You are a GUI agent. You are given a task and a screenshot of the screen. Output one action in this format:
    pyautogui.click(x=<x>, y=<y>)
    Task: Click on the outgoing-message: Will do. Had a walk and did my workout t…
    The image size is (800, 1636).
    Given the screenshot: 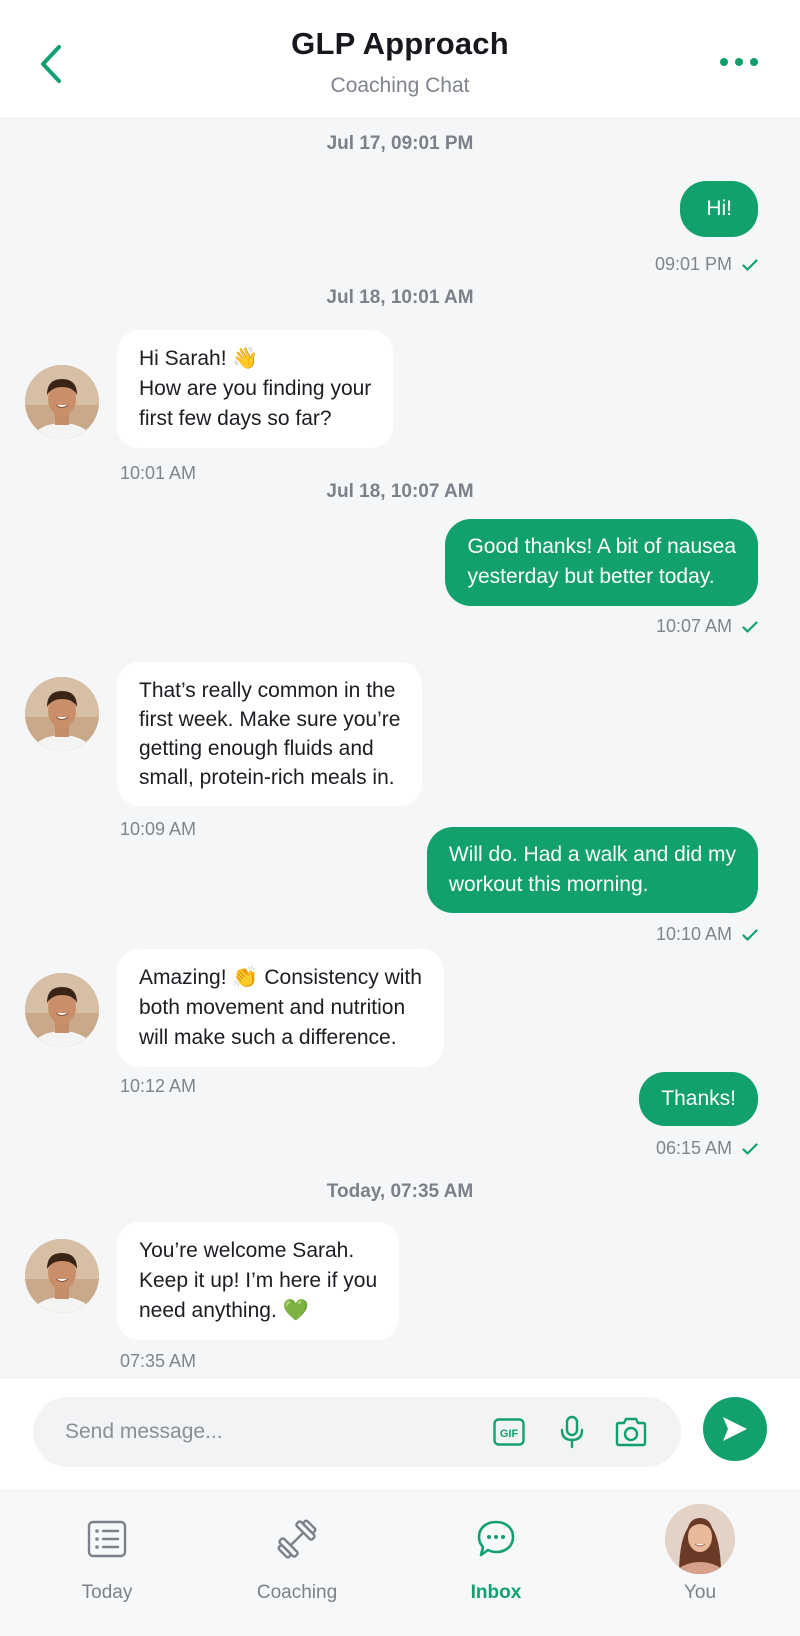 What is the action you would take?
    pyautogui.click(x=592, y=870)
    